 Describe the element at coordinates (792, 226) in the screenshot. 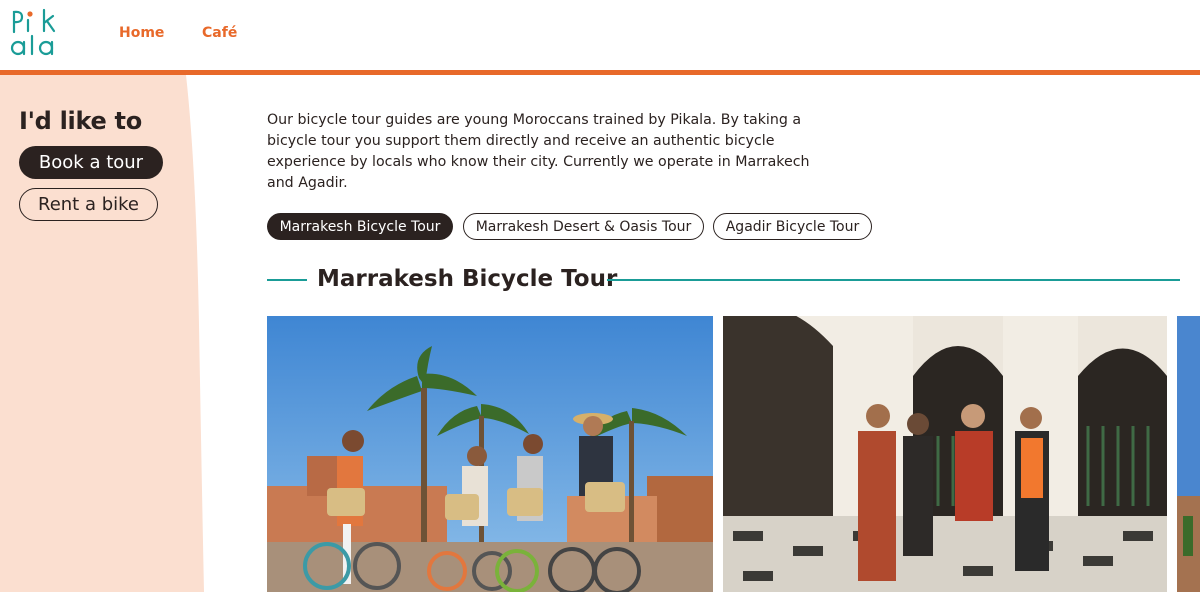

I see `tab-agadir-bicycle-tour: Agadir Bicycle Tour` at that location.